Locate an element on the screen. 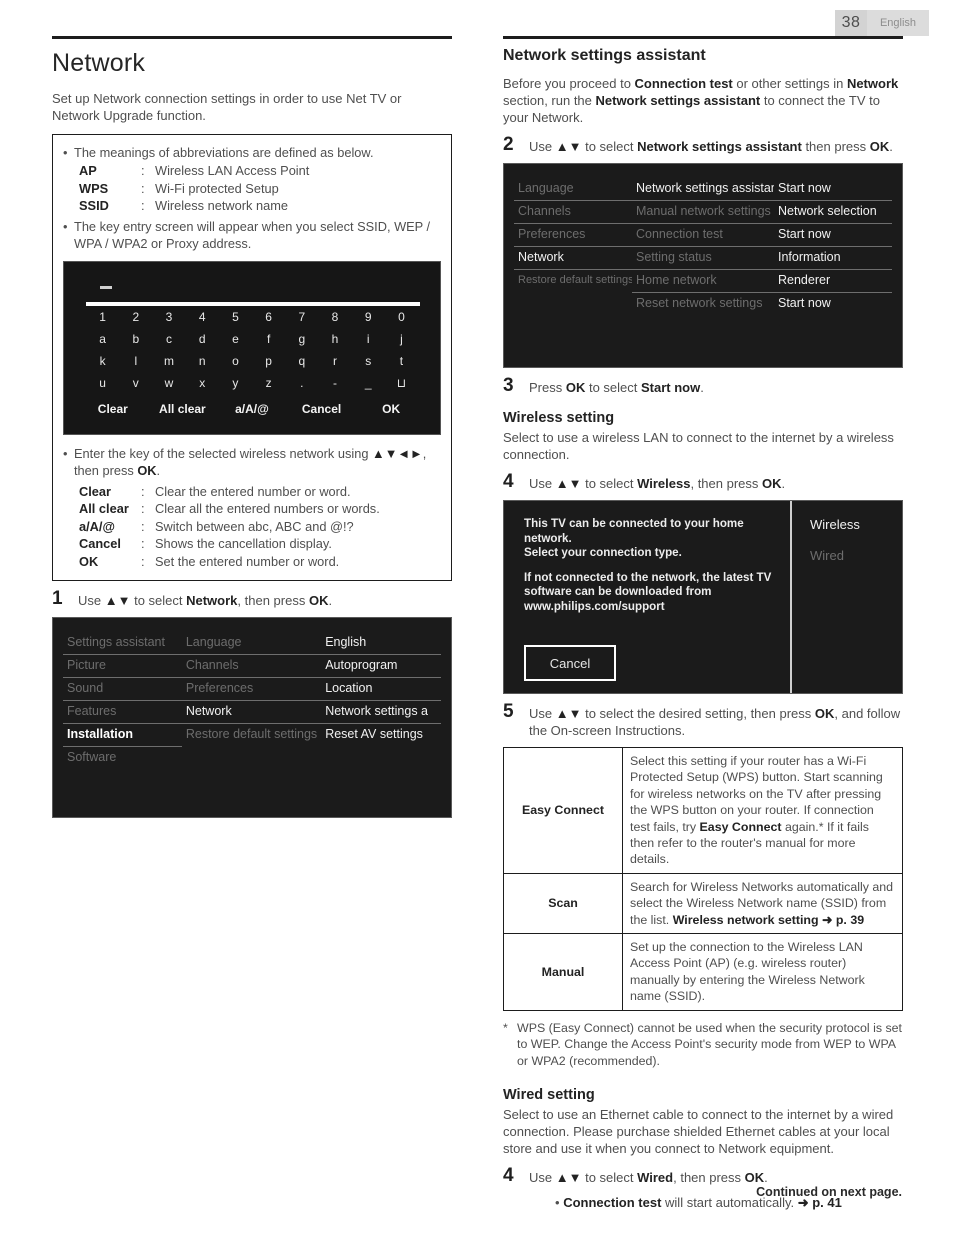 The width and height of the screenshot is (954, 1235). menu-item-features: Features is located at coordinates (122, 712).